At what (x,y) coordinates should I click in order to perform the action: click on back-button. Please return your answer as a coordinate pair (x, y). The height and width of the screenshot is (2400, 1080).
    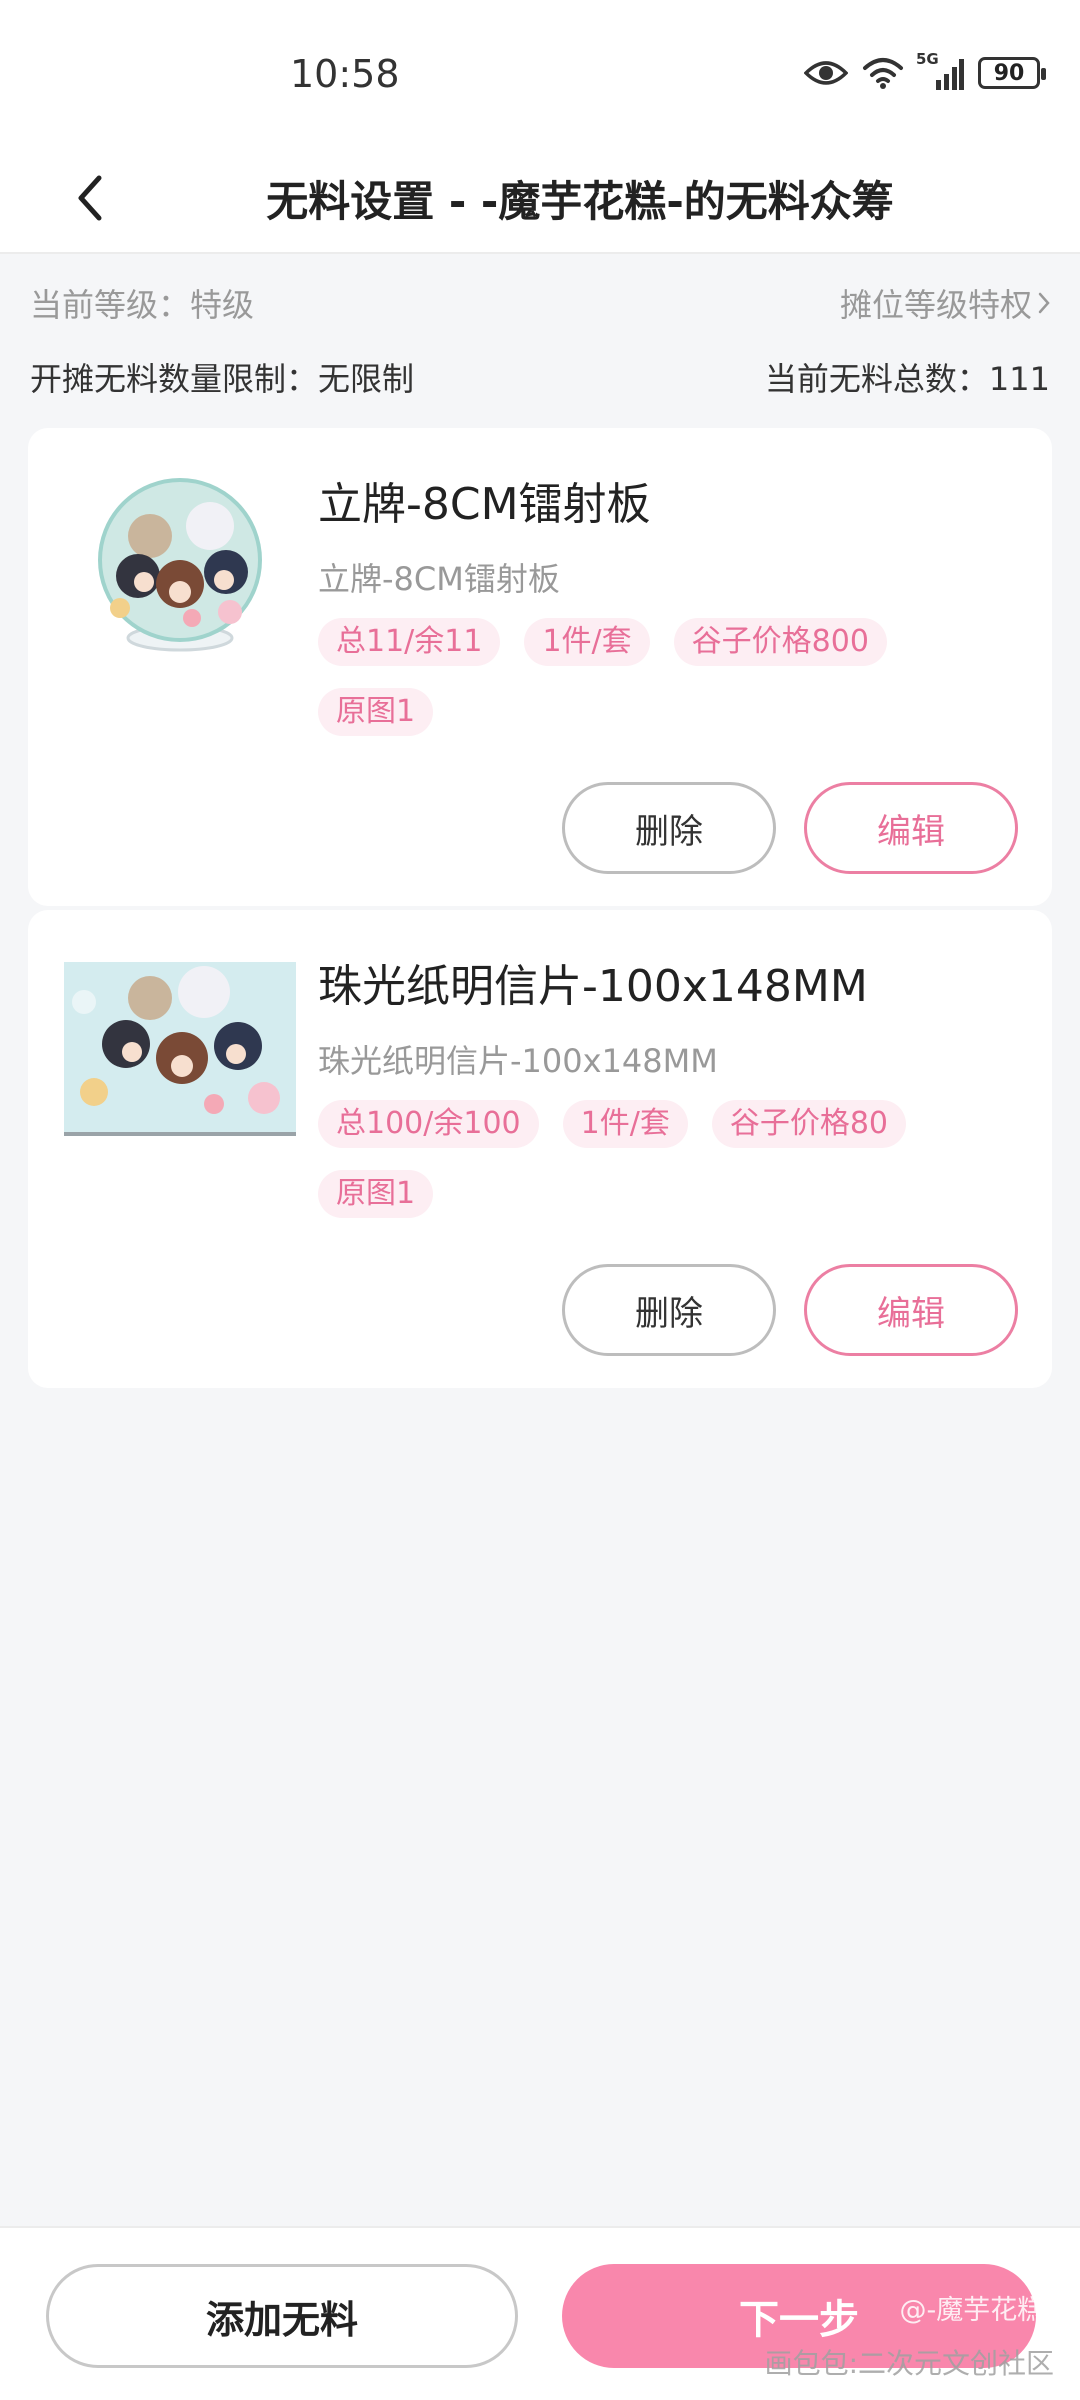
    Looking at the image, I should click on (90, 200).